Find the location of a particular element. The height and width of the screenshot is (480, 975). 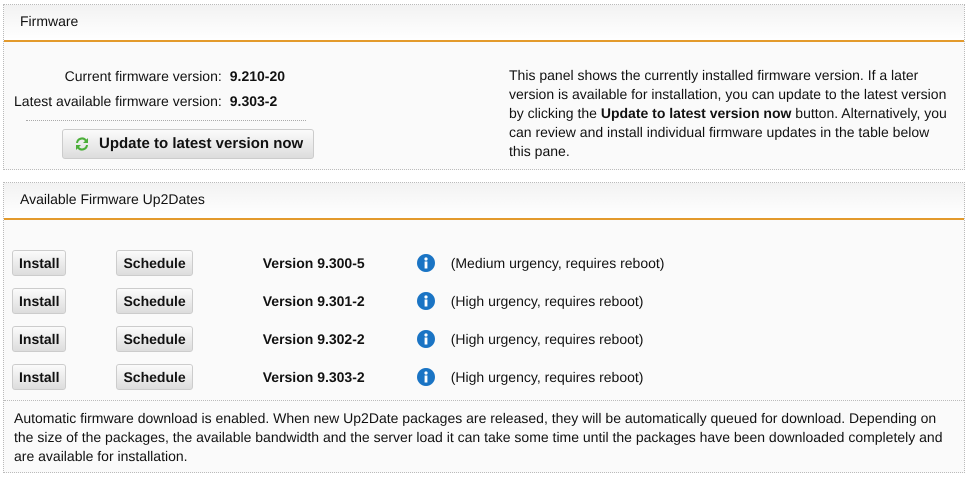

info-label: Latest available firmware version: is located at coordinates (118, 101).